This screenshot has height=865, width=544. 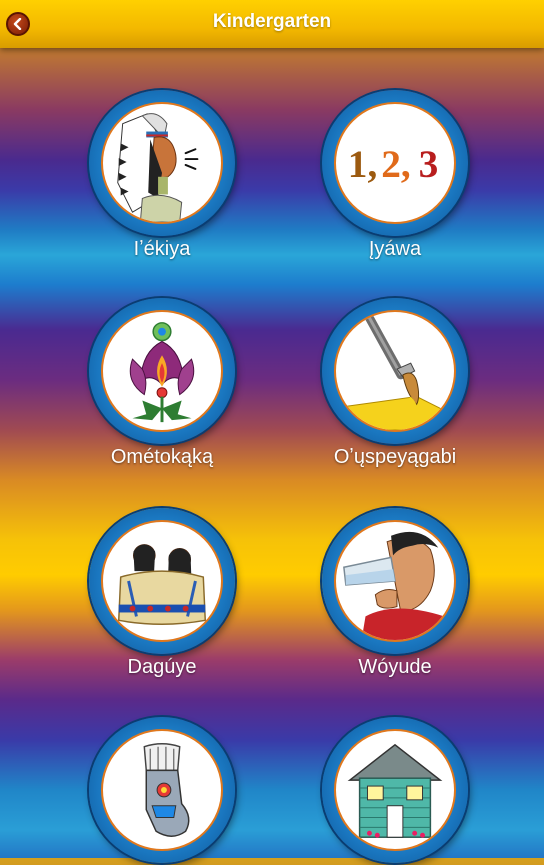 I want to click on family-blanket-icon, so click(x=162, y=581).